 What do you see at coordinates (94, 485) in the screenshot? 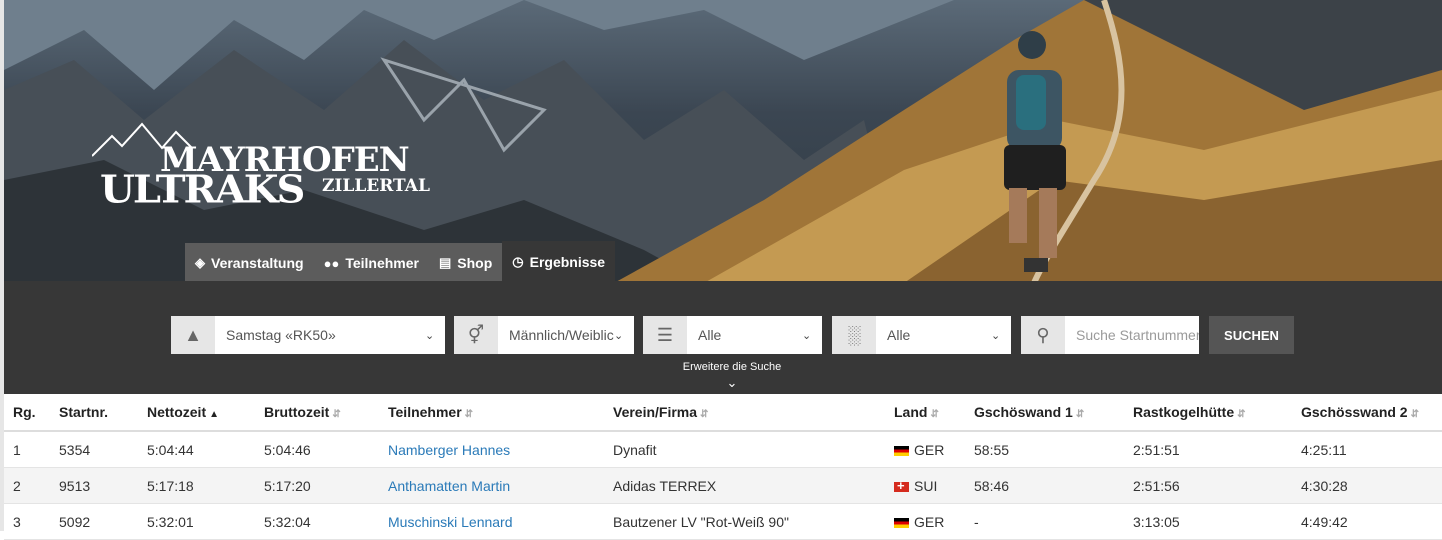
I see `cell-bib: 9513` at bounding box center [94, 485].